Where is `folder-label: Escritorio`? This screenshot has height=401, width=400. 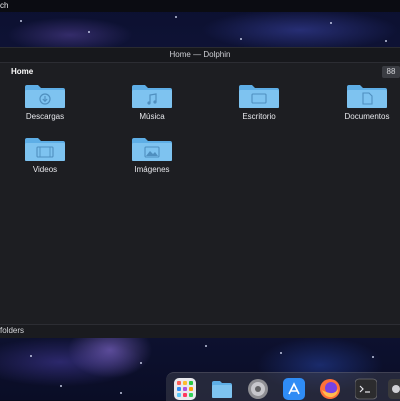 folder-label: Escritorio is located at coordinates (259, 116).